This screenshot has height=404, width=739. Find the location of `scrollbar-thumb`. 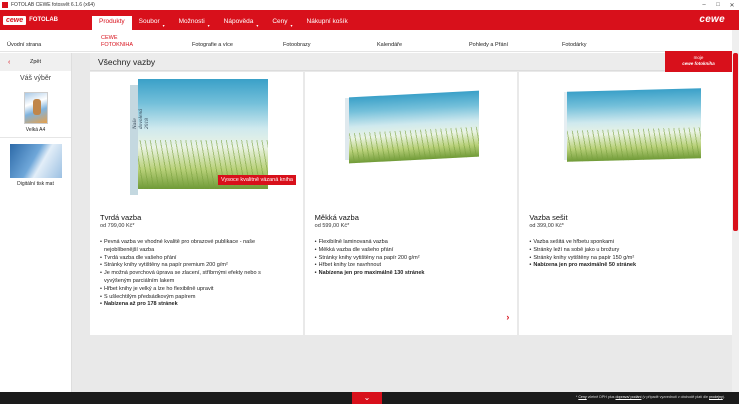

scrollbar-thumb is located at coordinates (735, 142).